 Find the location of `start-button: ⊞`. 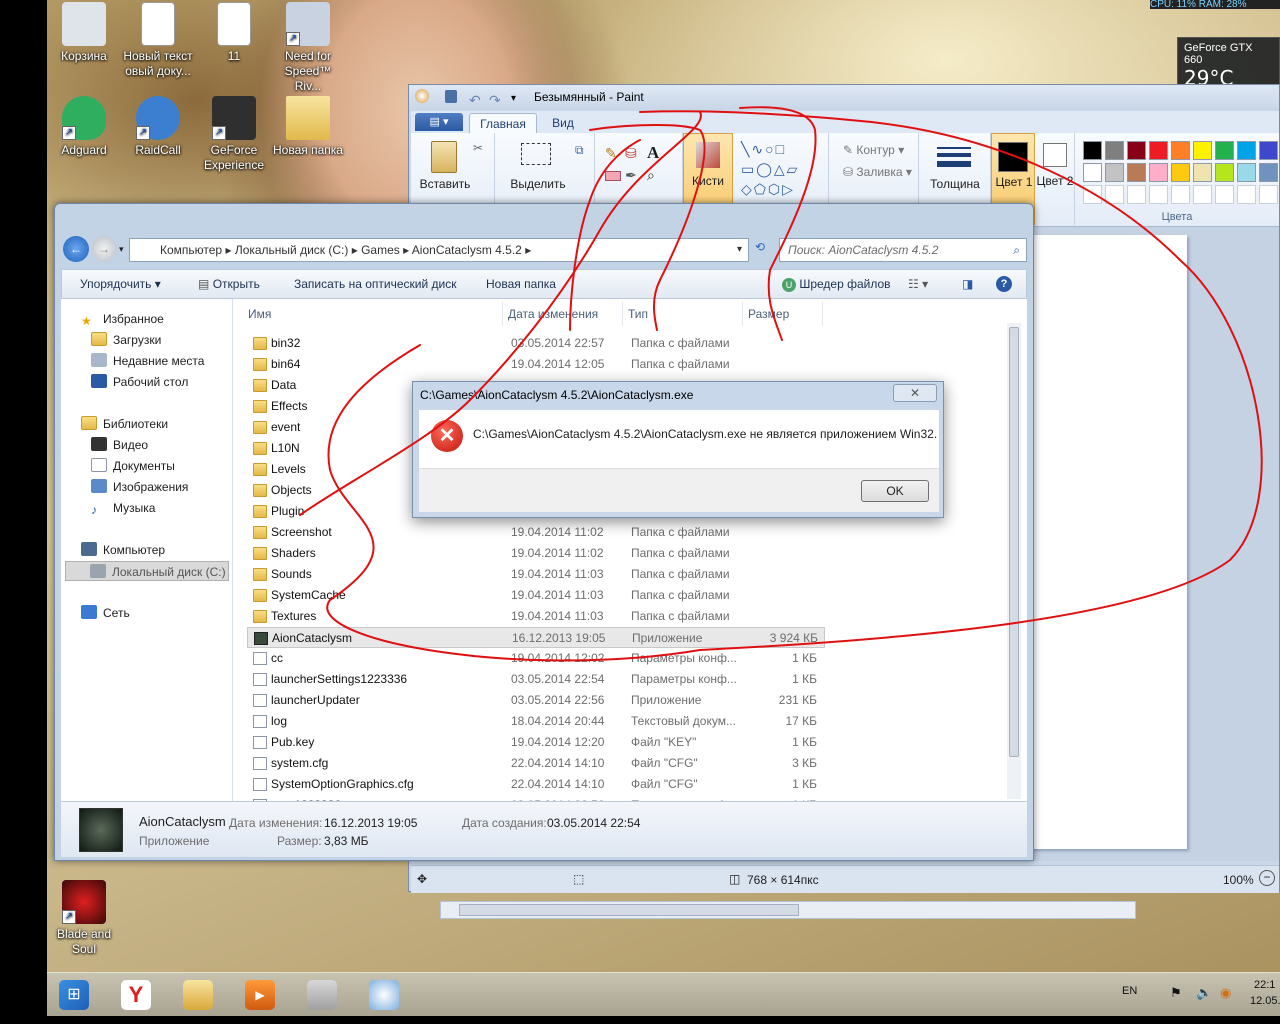

start-button: ⊞ is located at coordinates (74, 995).